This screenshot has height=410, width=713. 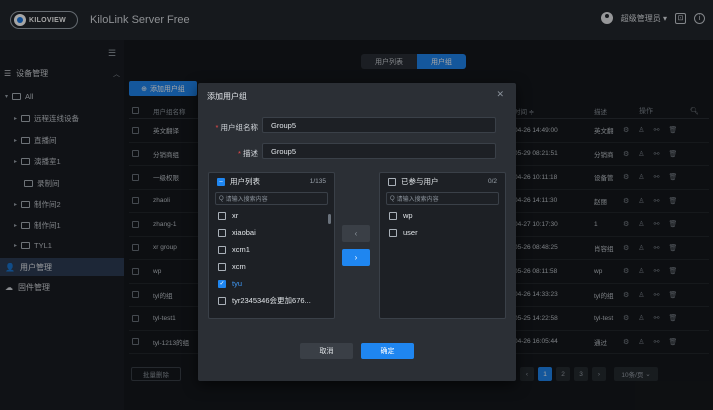 What do you see at coordinates (237, 283) in the screenshot?
I see `item-label: tyu` at bounding box center [237, 283].